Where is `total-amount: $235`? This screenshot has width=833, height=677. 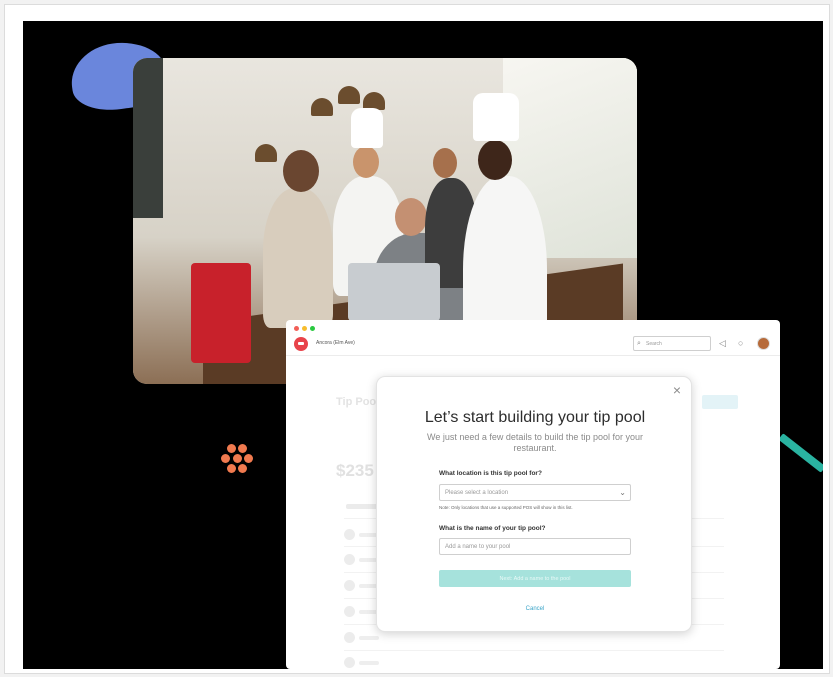 total-amount: $235 is located at coordinates (355, 470).